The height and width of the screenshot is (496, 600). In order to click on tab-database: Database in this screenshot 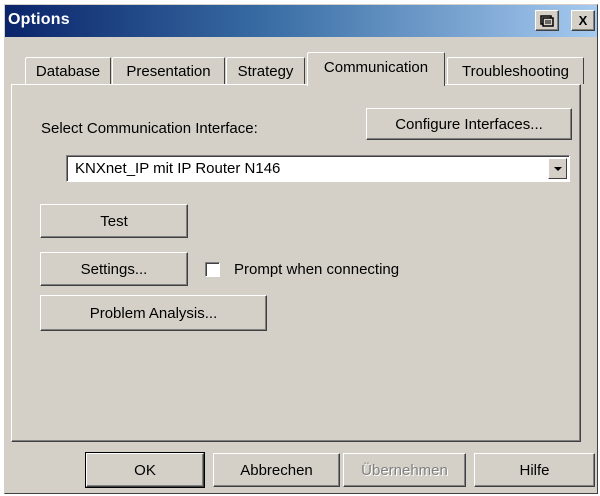, I will do `click(68, 70)`.